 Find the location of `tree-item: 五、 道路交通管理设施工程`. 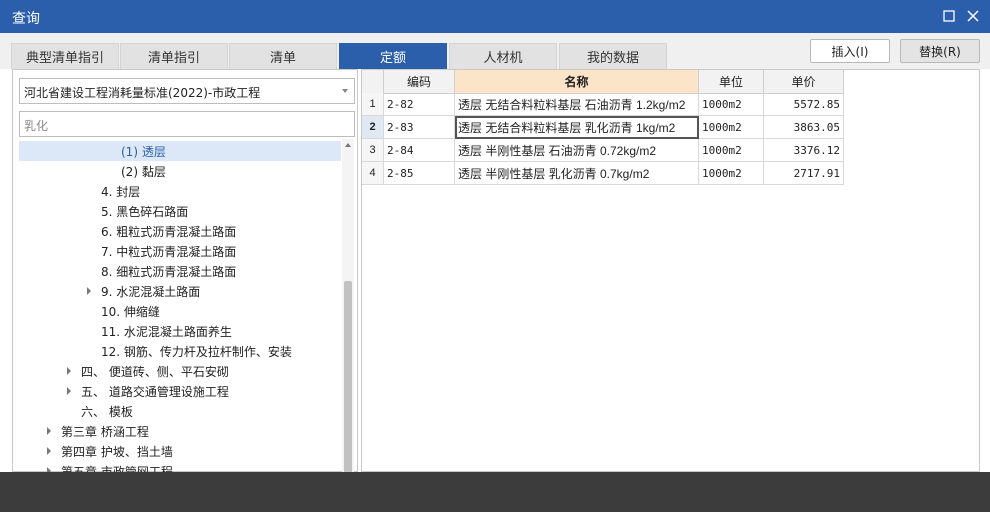

tree-item: 五、 道路交通管理设施工程 is located at coordinates (180, 391).